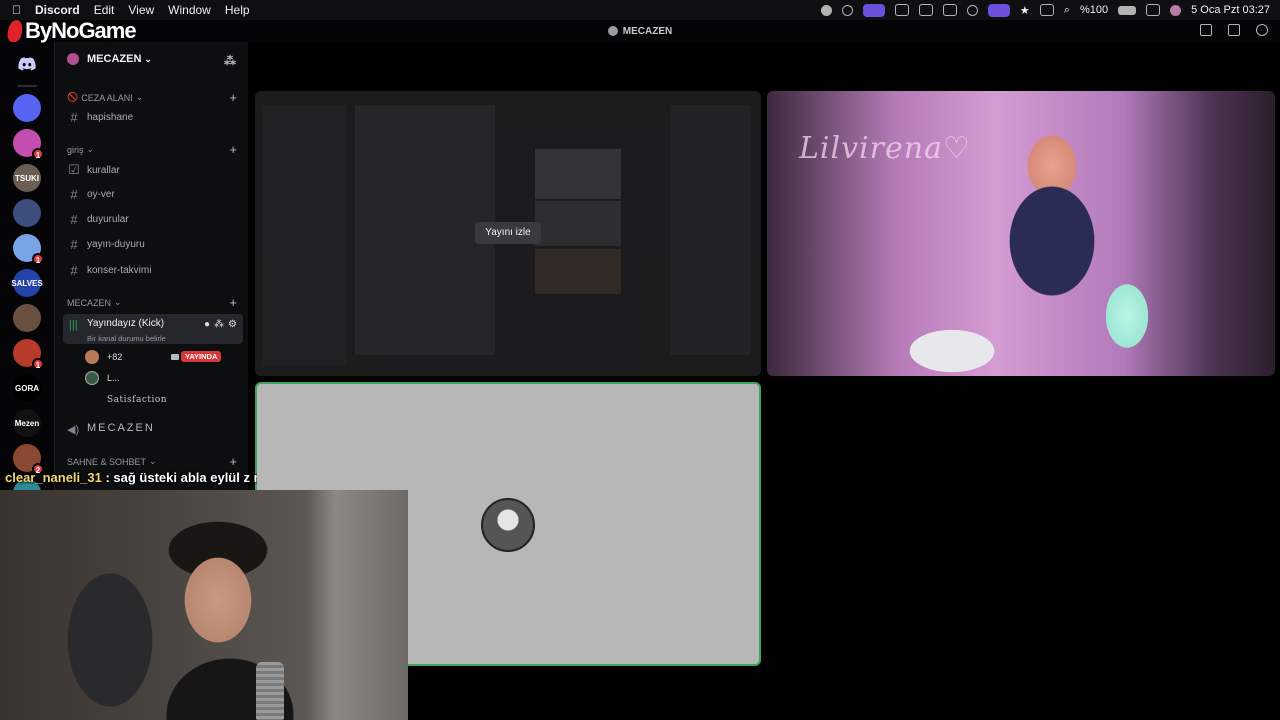  I want to click on category-sahne-sohbet: SAHNE & SOHBET ⌄ +, so click(152, 461).